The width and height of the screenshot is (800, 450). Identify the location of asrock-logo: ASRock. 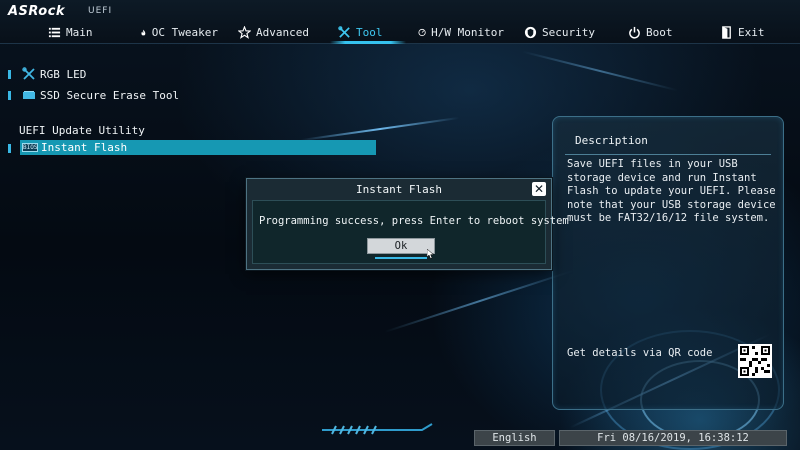
(37, 11).